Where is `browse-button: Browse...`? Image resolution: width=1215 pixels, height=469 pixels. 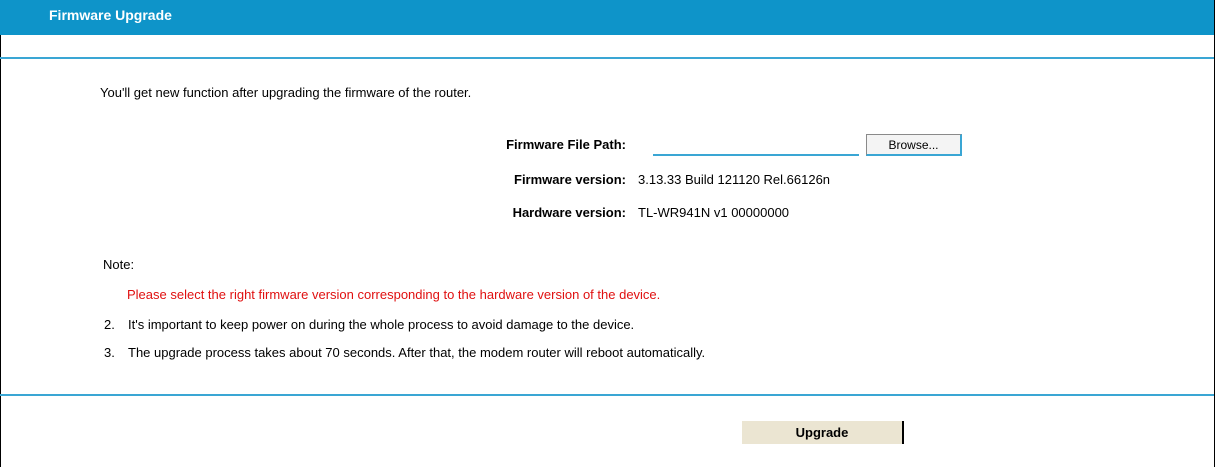
browse-button: Browse... is located at coordinates (914, 145).